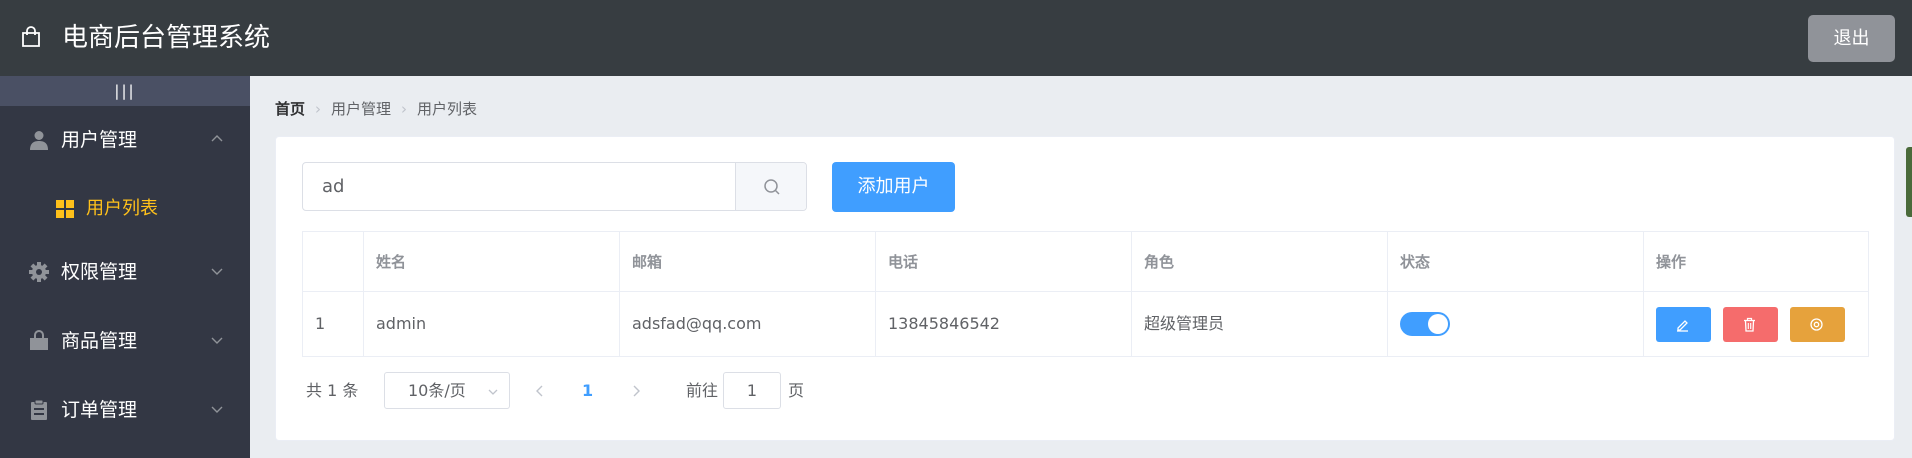  I want to click on edit-icon, so click(1682, 326).